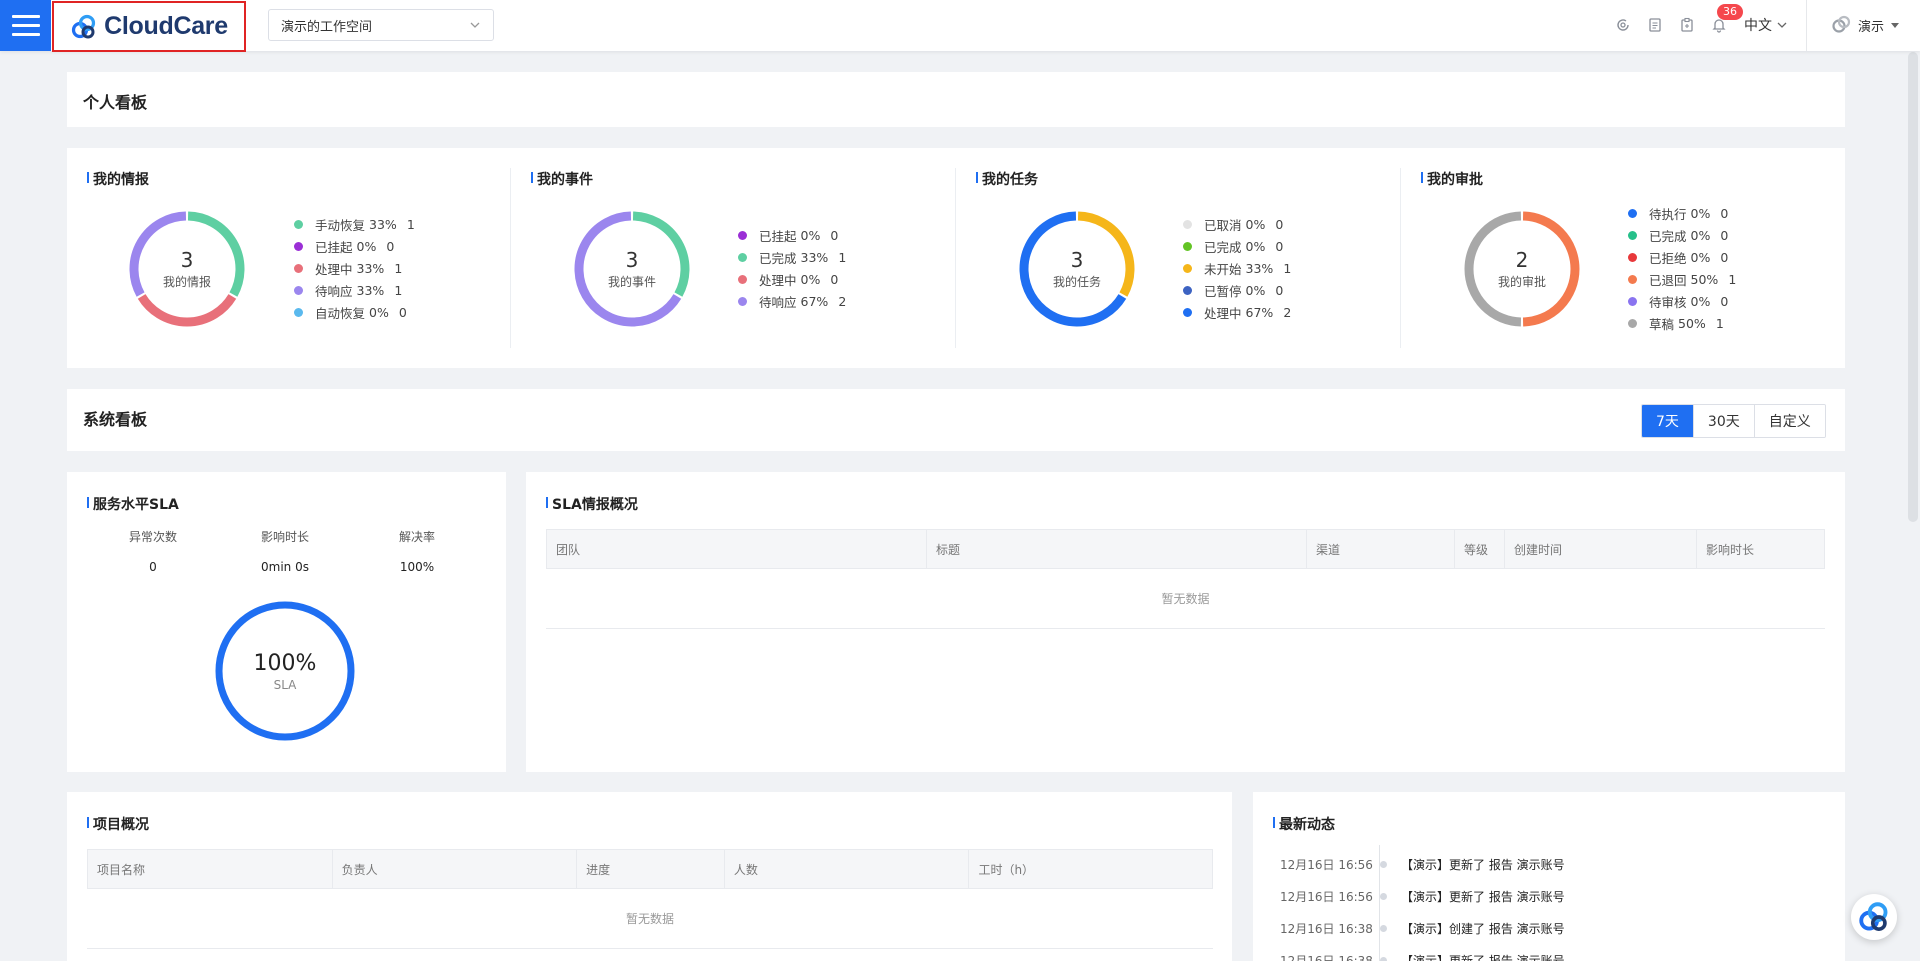 The width and height of the screenshot is (1920, 961). What do you see at coordinates (1730, 12) in the screenshot?
I see `notification-badge: 36` at bounding box center [1730, 12].